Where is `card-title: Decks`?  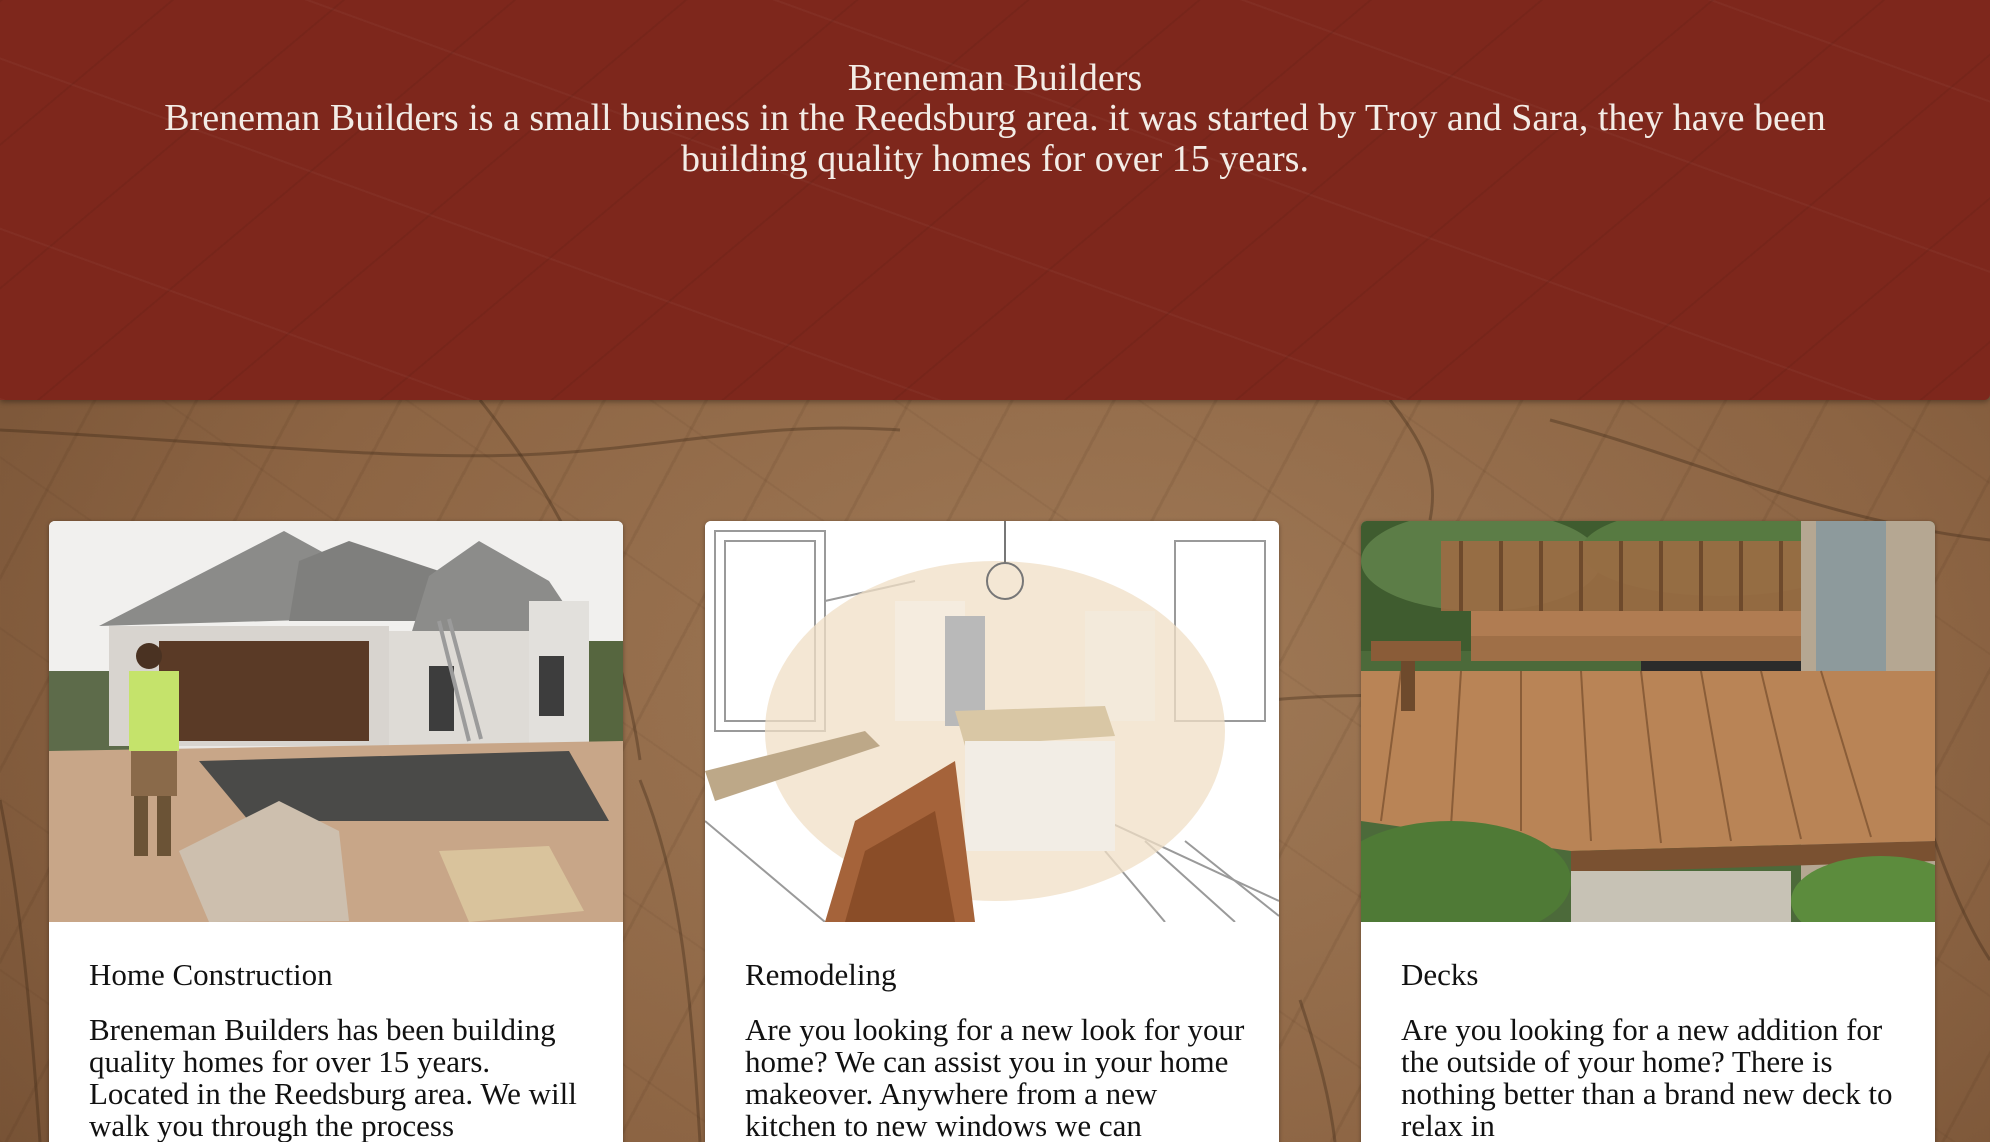
card-title: Decks is located at coordinates (1440, 974).